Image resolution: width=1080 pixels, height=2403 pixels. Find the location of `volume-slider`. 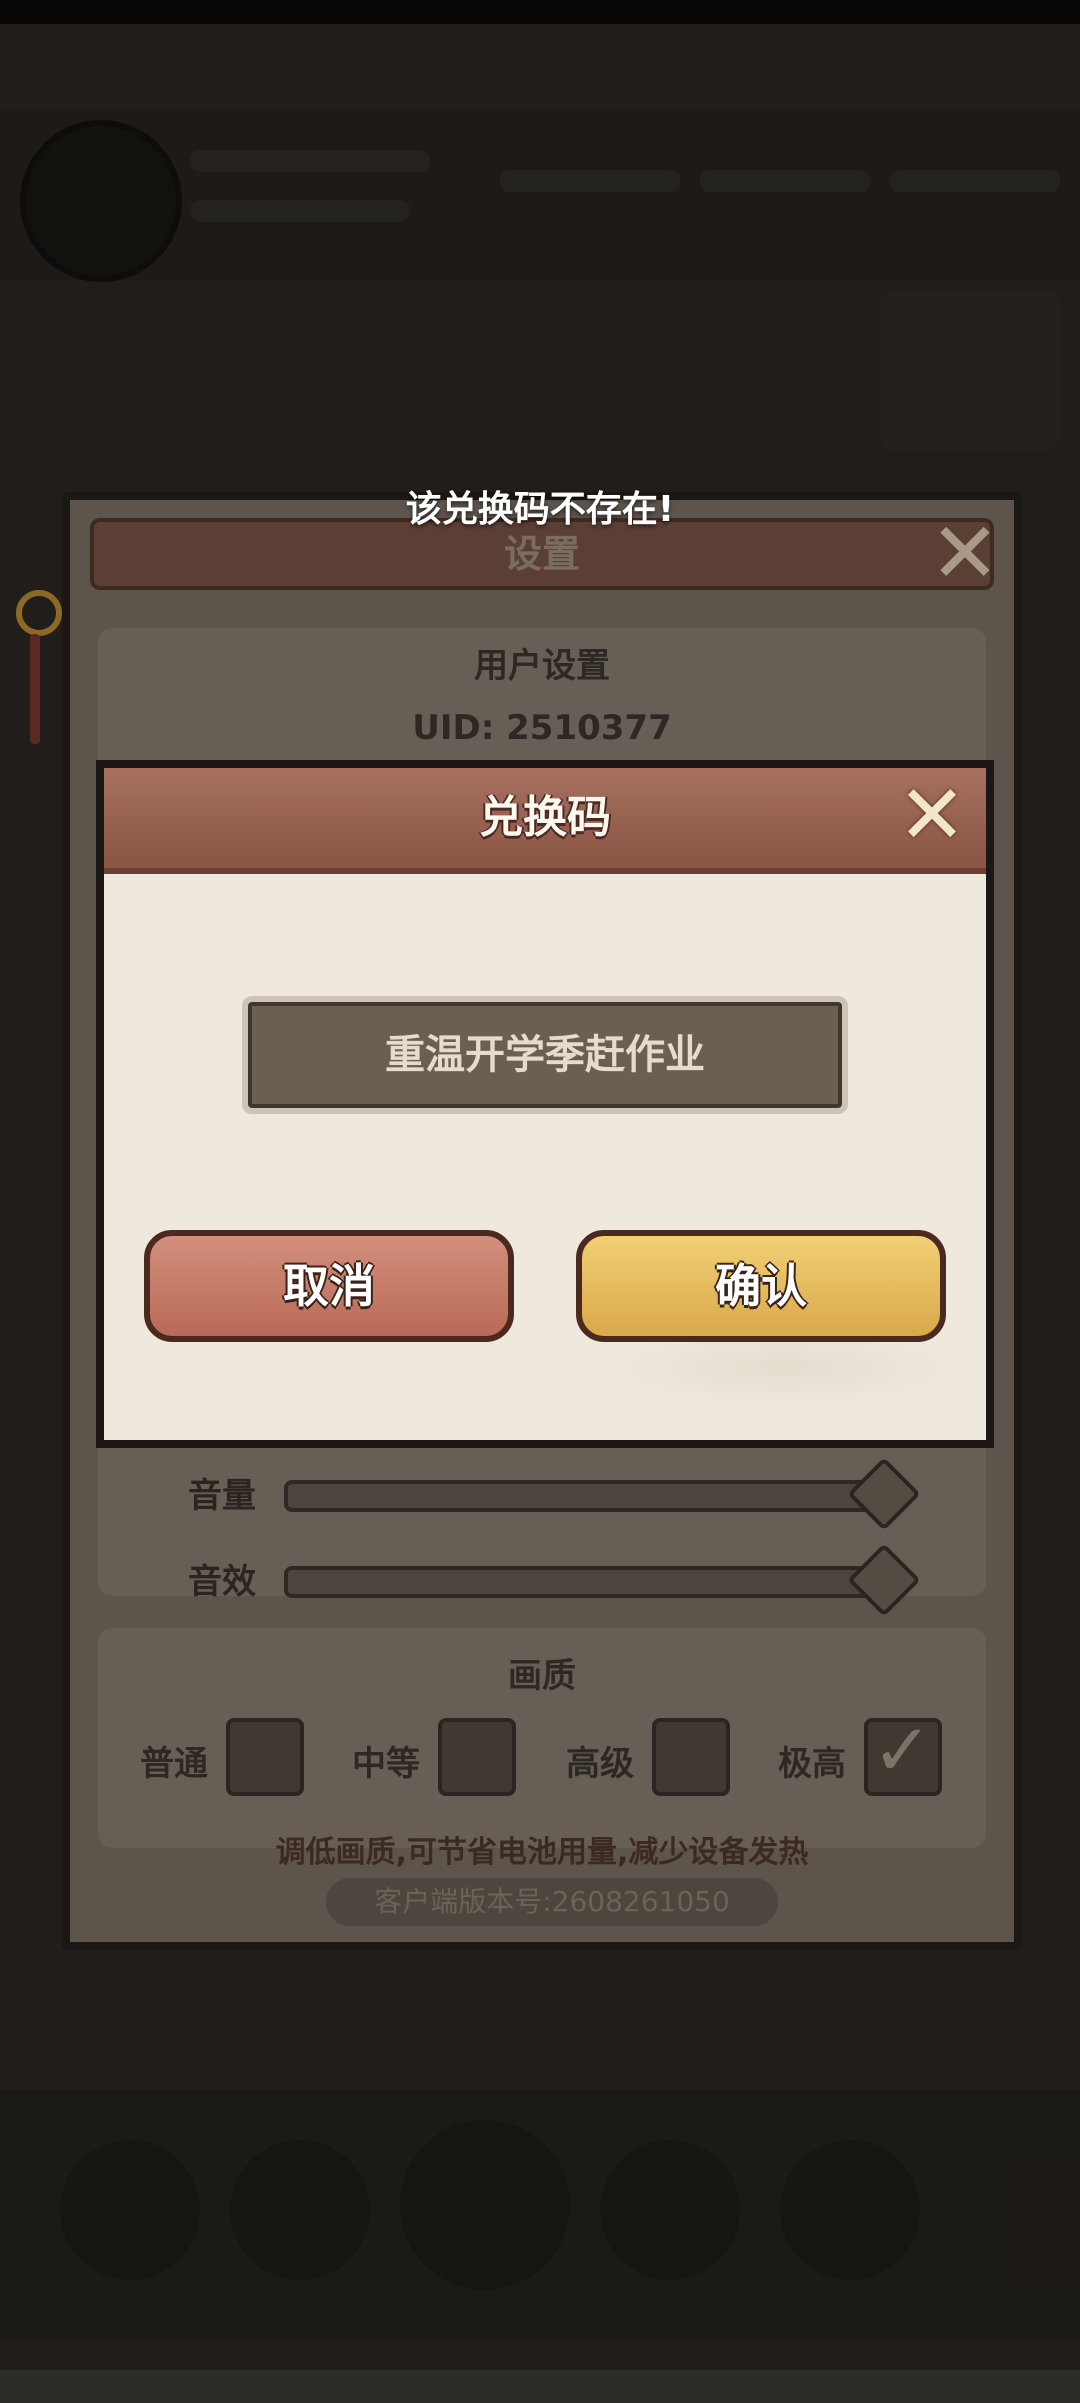

volume-slider is located at coordinates (588, 1496).